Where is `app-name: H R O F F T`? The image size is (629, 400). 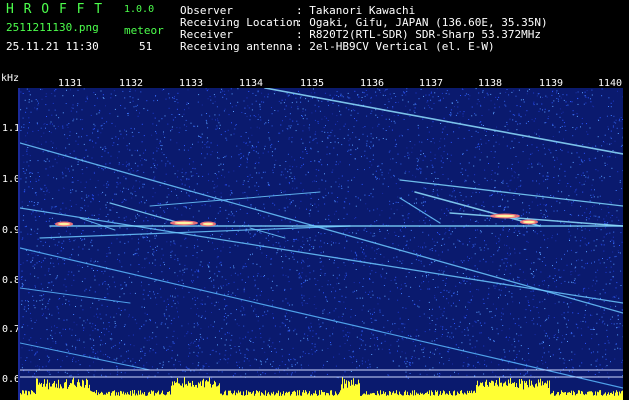
app-name: H R O F F T is located at coordinates (55, 9).